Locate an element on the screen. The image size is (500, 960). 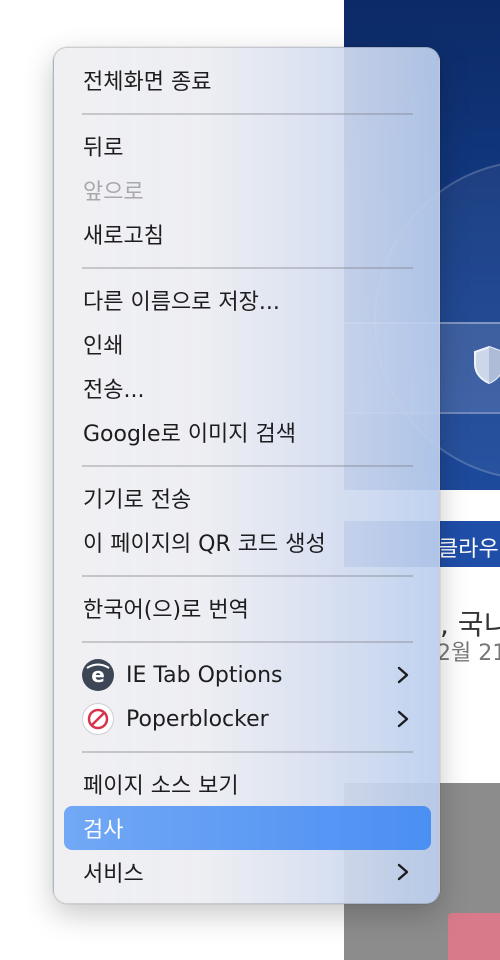
menu-item-label: Poperblocker is located at coordinates (197, 719).